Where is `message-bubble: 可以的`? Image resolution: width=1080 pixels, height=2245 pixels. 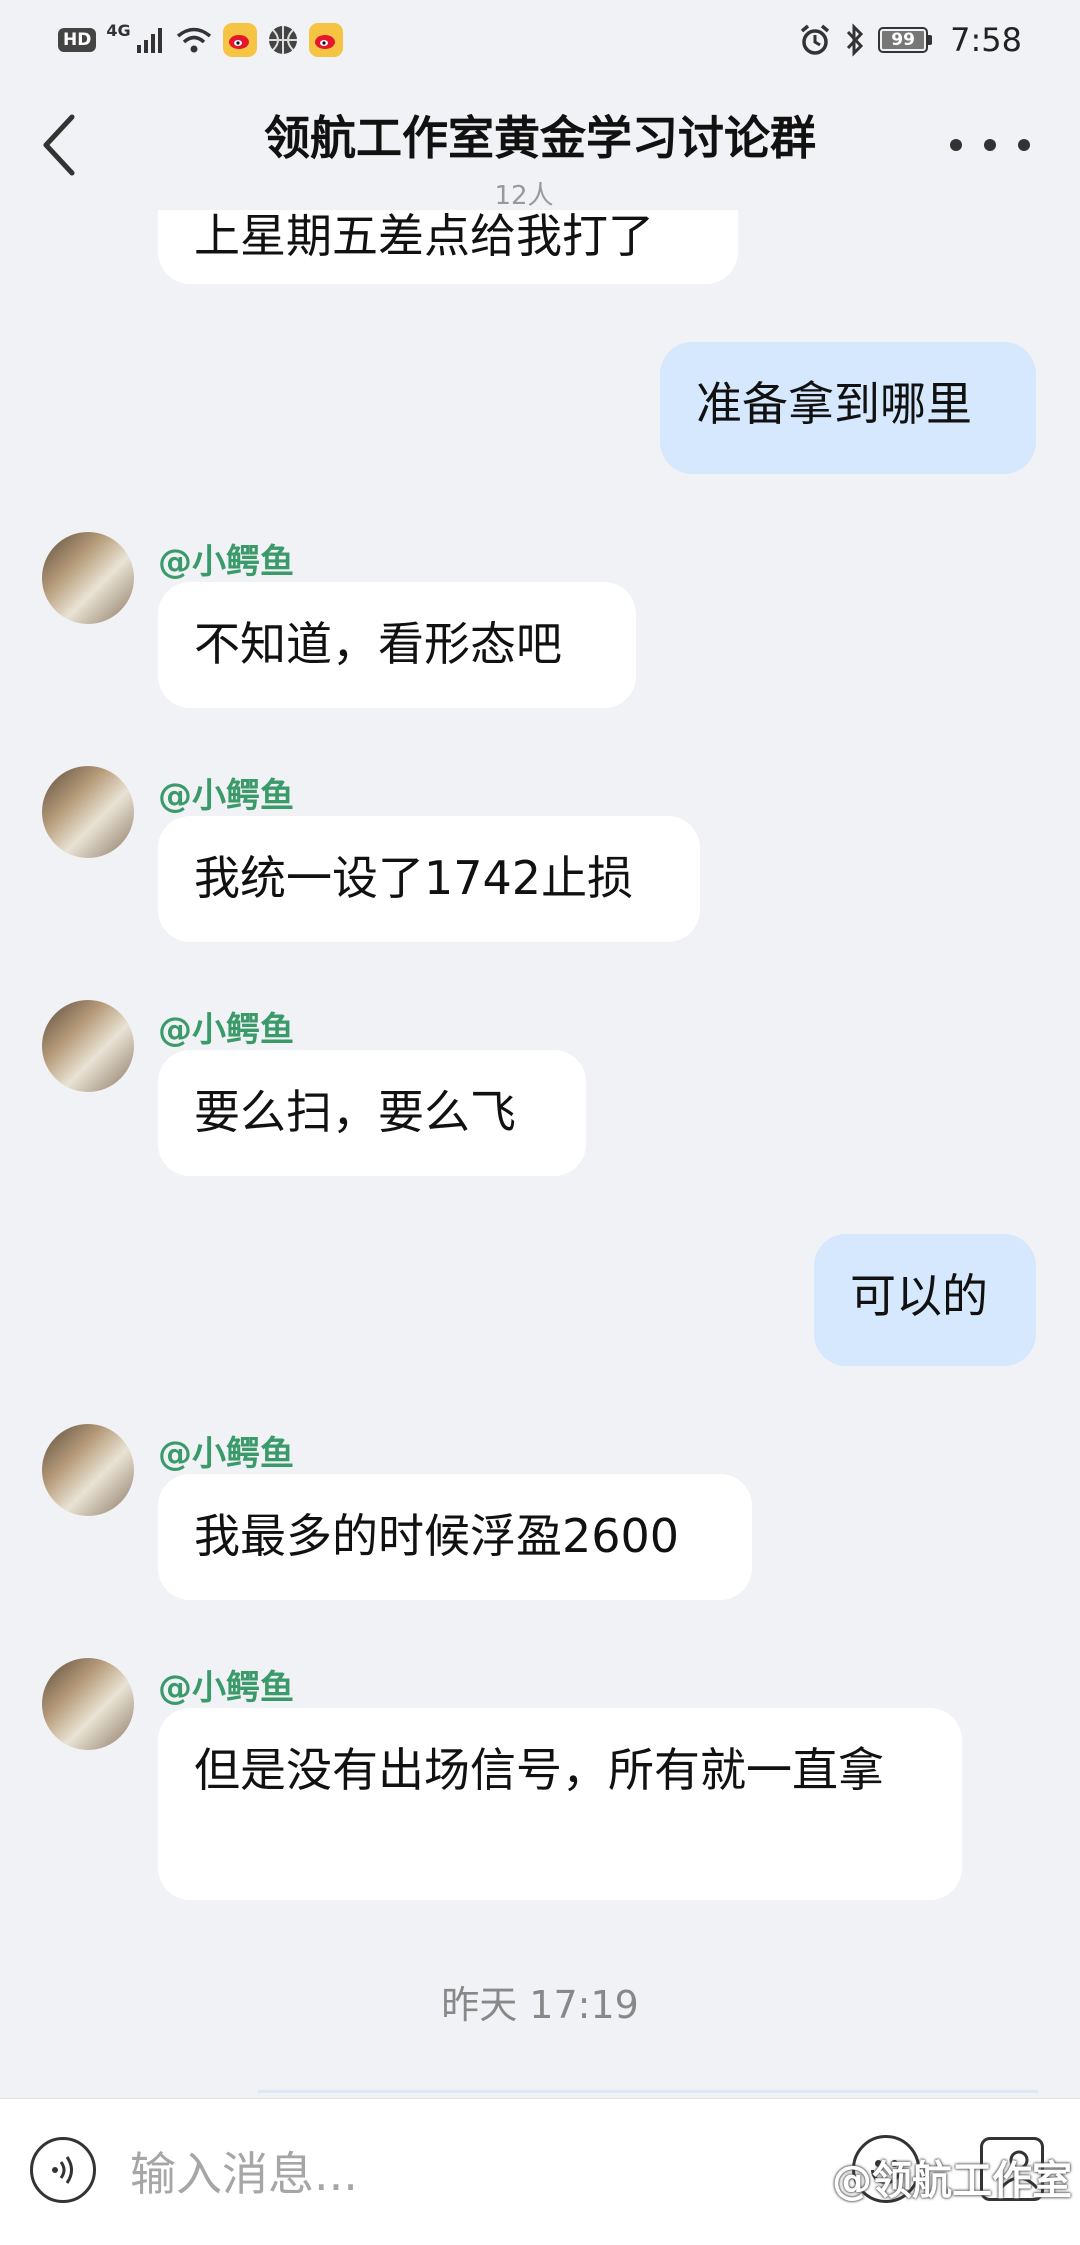
message-bubble: 可以的 is located at coordinates (925, 1300).